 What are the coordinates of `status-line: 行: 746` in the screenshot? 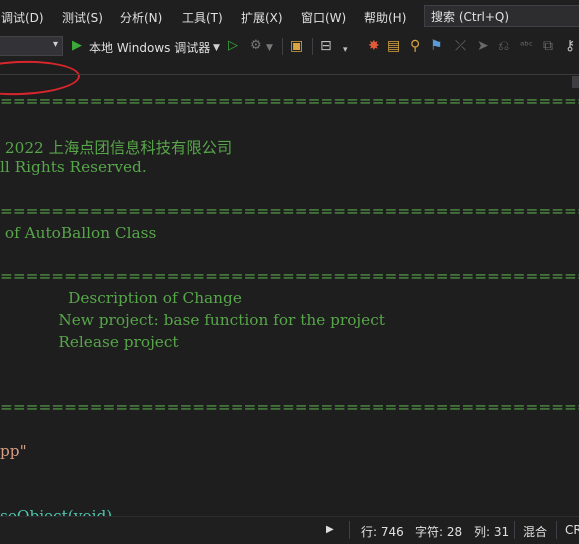 It's located at (382, 531).